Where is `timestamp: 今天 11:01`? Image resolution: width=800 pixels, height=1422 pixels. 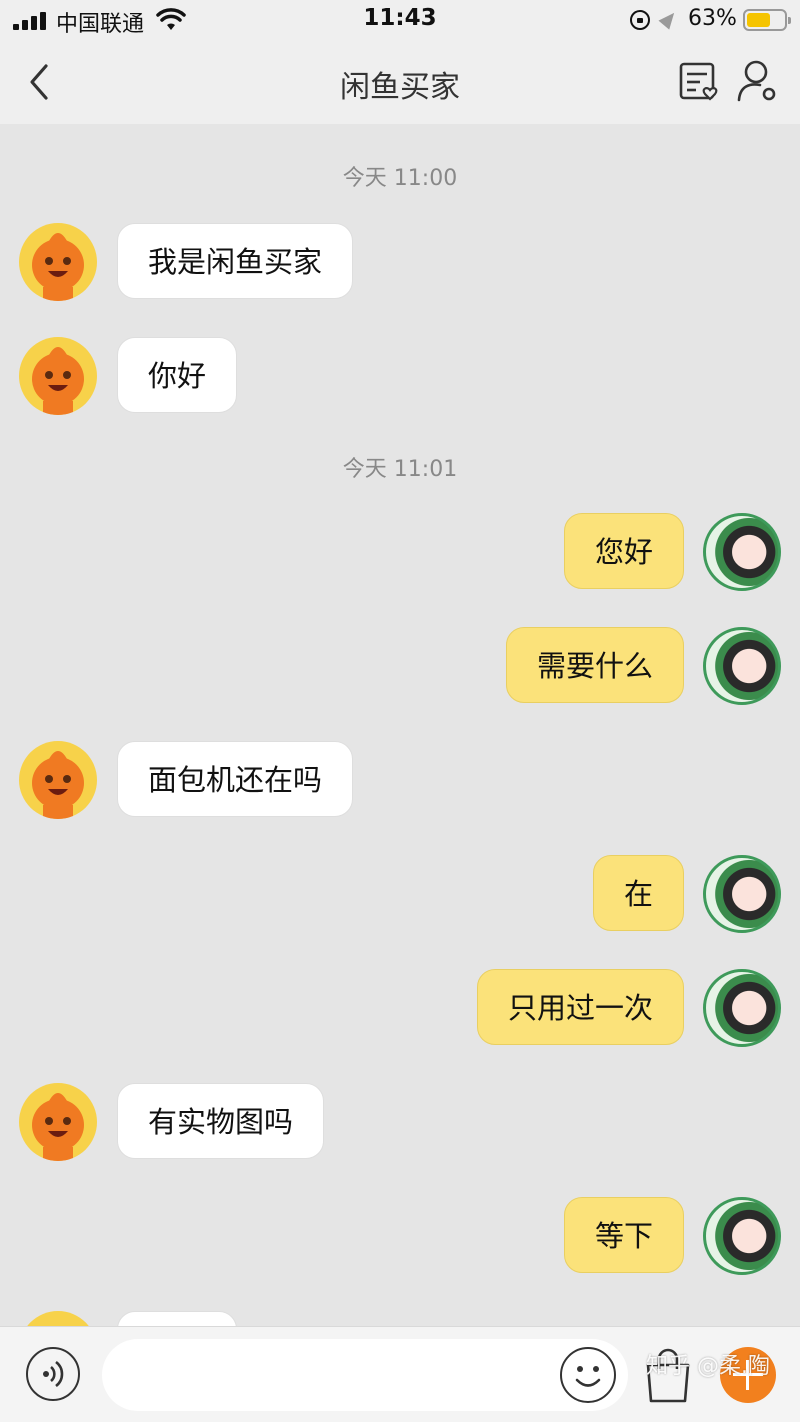 timestamp: 今天 11:01 is located at coordinates (400, 469).